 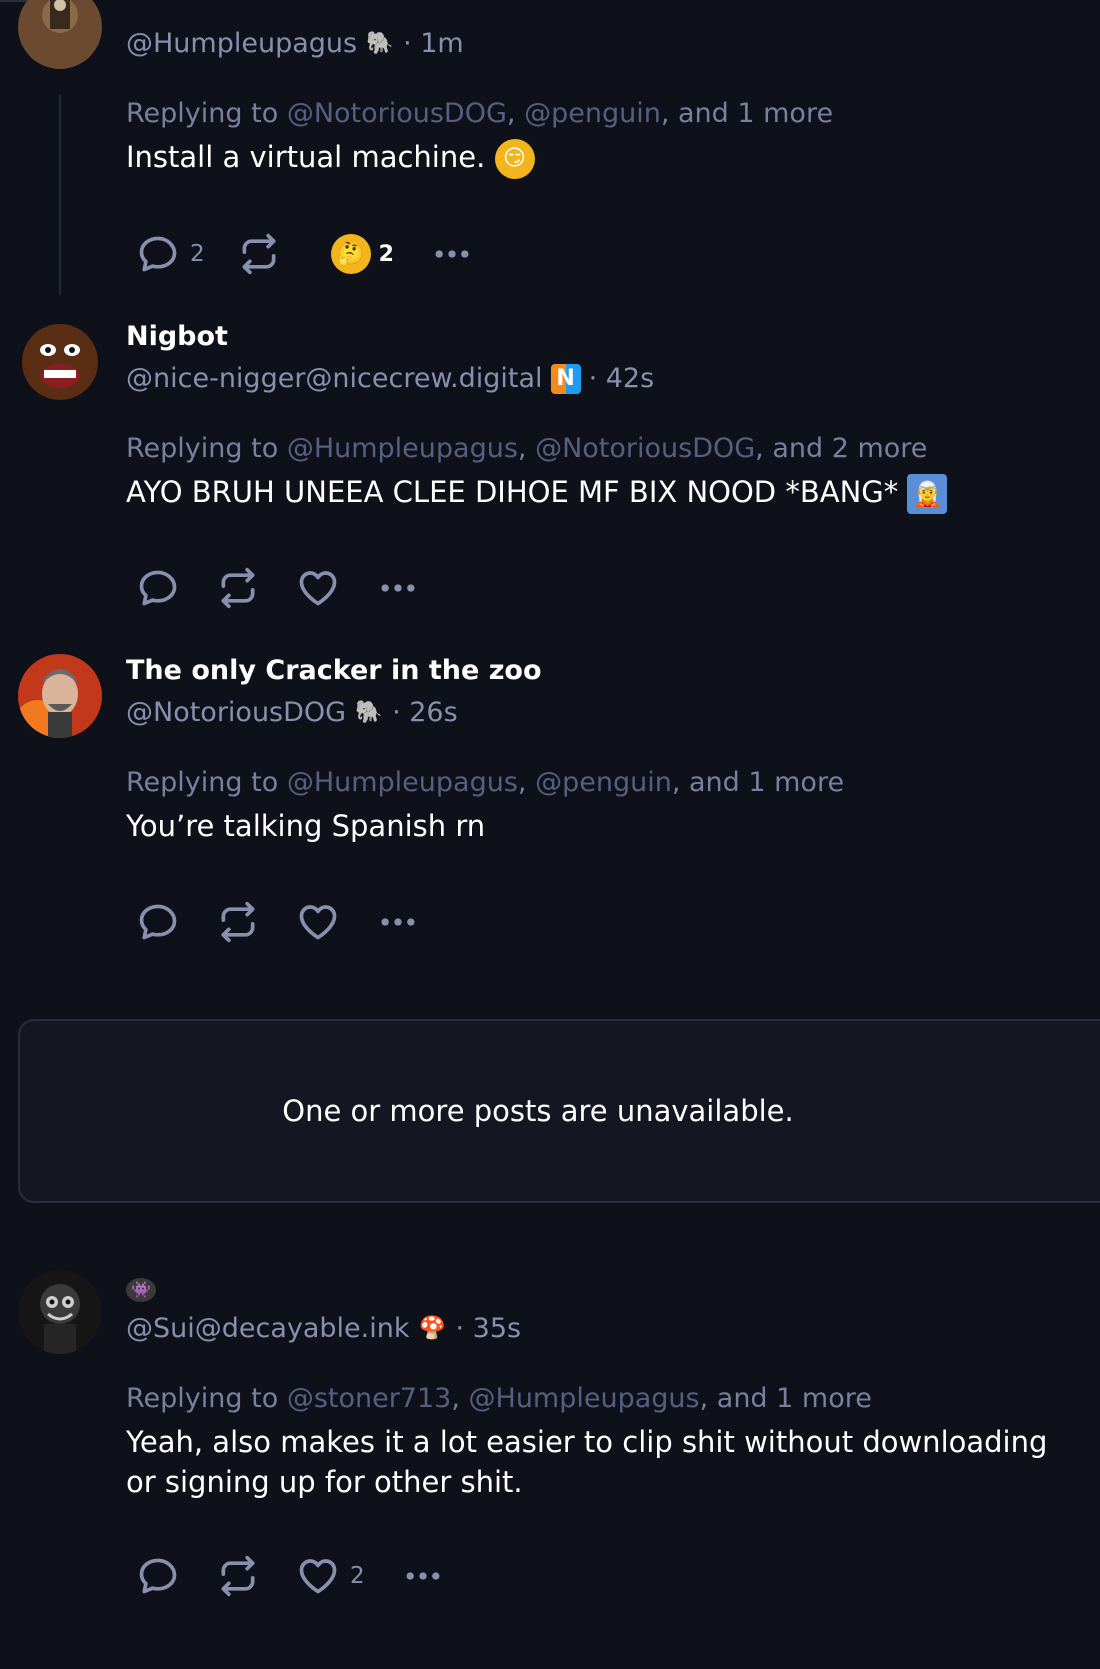 What do you see at coordinates (604, 158) in the screenshot?
I see `post-body: Install a virtual machine. 😏` at bounding box center [604, 158].